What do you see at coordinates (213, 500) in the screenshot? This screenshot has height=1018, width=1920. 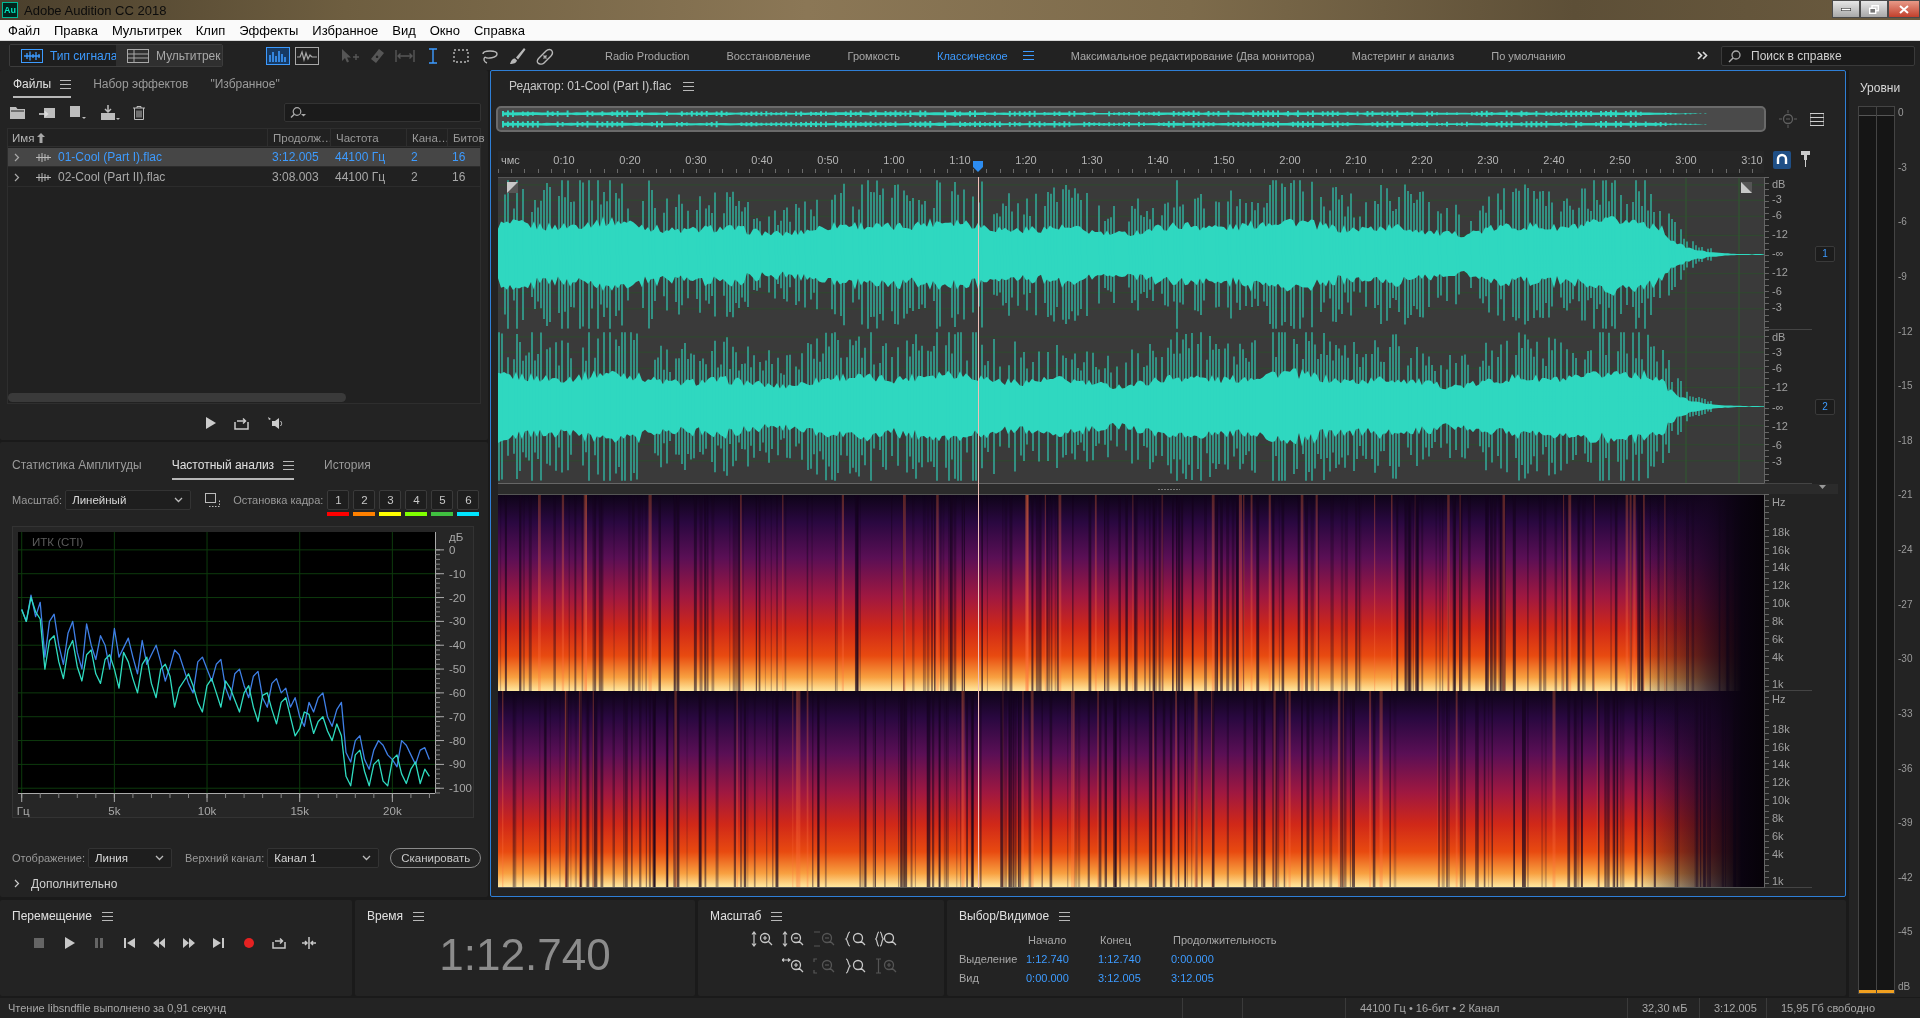 I see `dotted-square-icon` at bounding box center [213, 500].